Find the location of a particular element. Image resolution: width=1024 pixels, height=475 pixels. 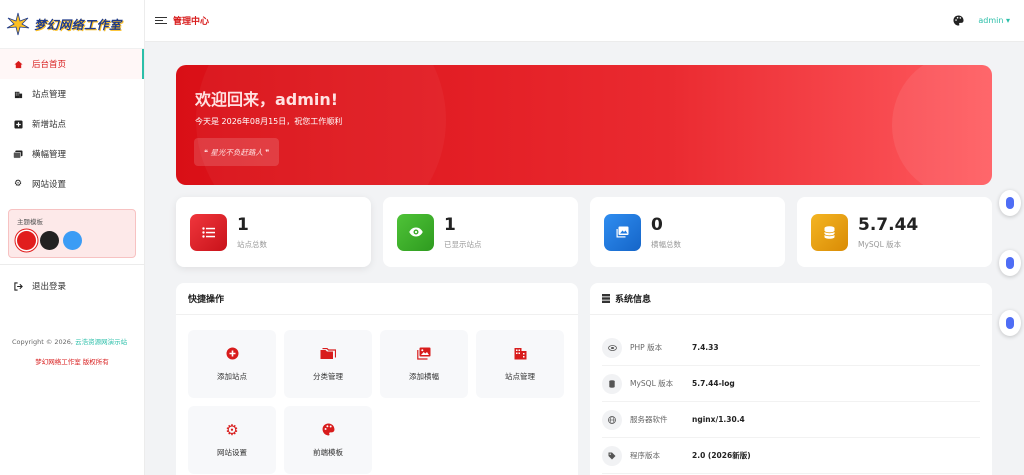

logo: 梦幻网络工作室 is located at coordinates (72, 24).